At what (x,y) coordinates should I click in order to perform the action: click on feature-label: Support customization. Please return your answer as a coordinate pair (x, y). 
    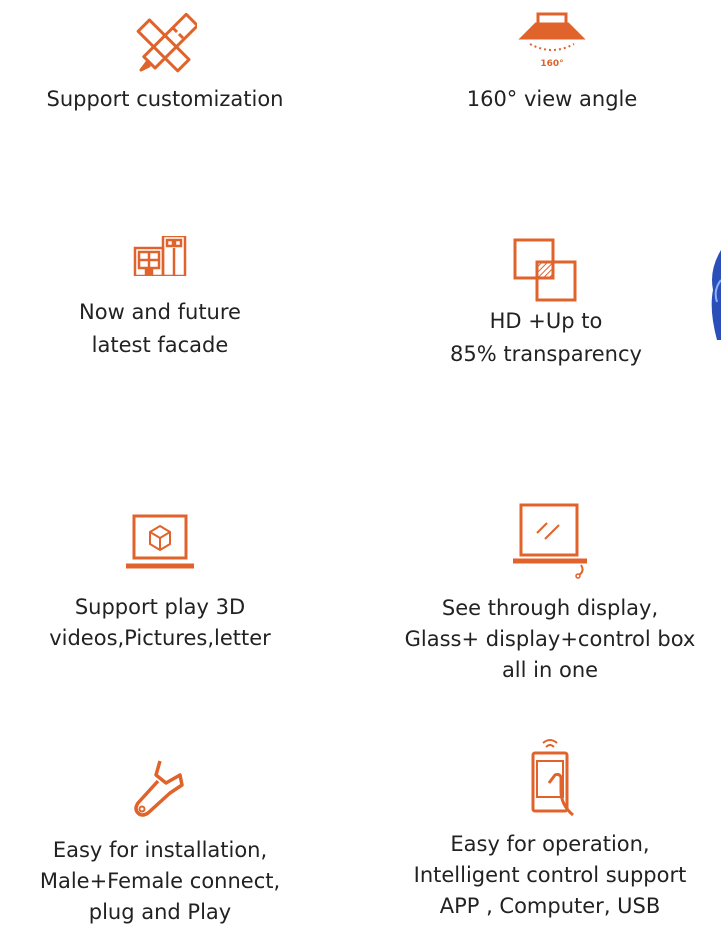
    Looking at the image, I should click on (165, 99).